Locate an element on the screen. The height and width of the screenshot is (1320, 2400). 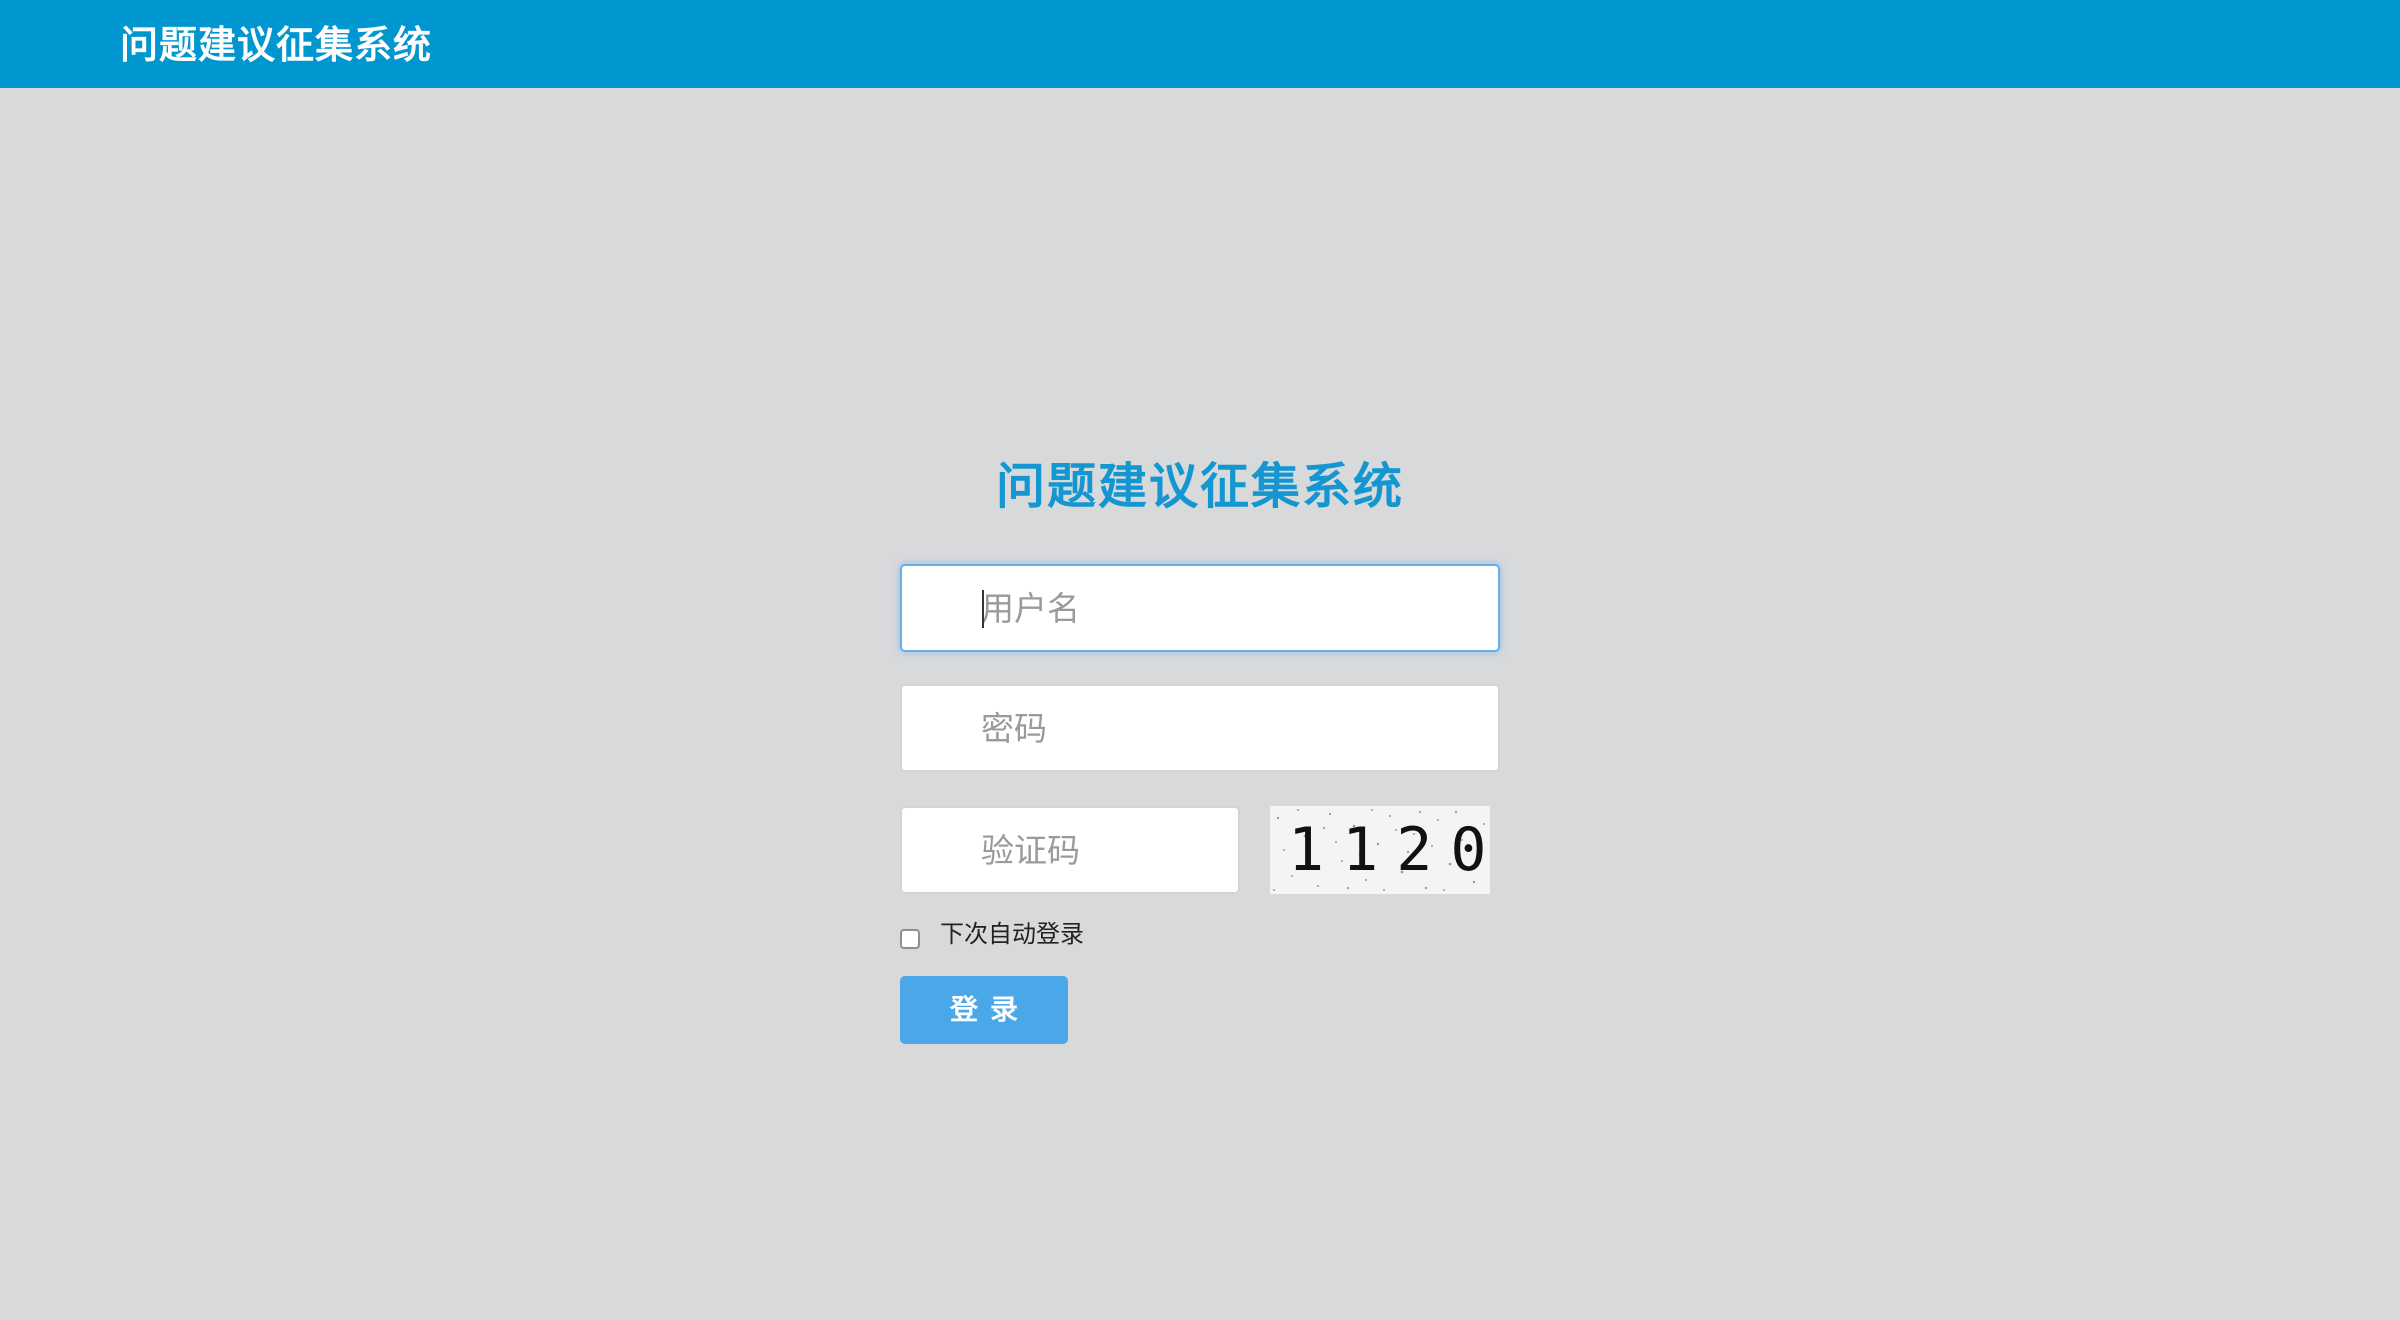
captcha-input is located at coordinates (1070, 850).